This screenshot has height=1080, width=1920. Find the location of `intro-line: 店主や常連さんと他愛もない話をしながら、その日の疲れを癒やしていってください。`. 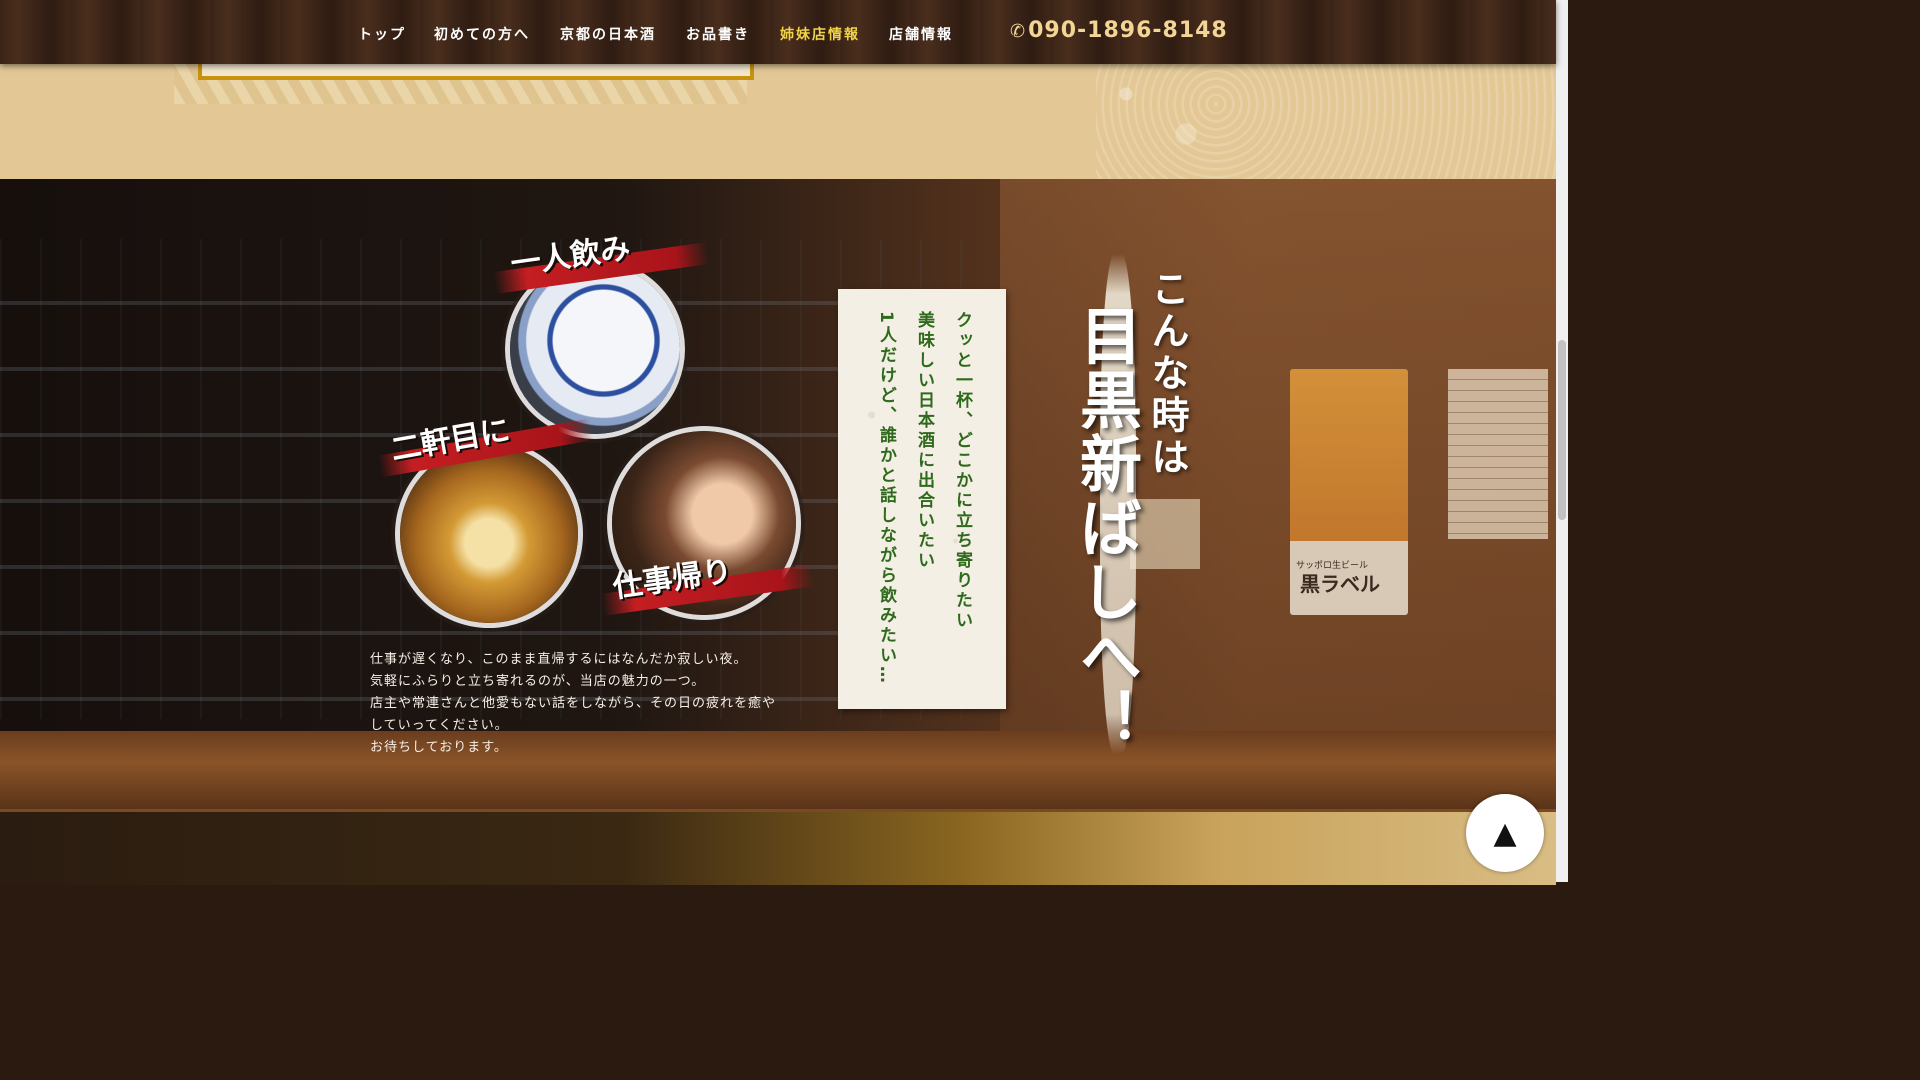

intro-line: 店主や常連さんと他愛もない話をしながら、その日の疲れを癒やしていってください。 is located at coordinates (573, 714).